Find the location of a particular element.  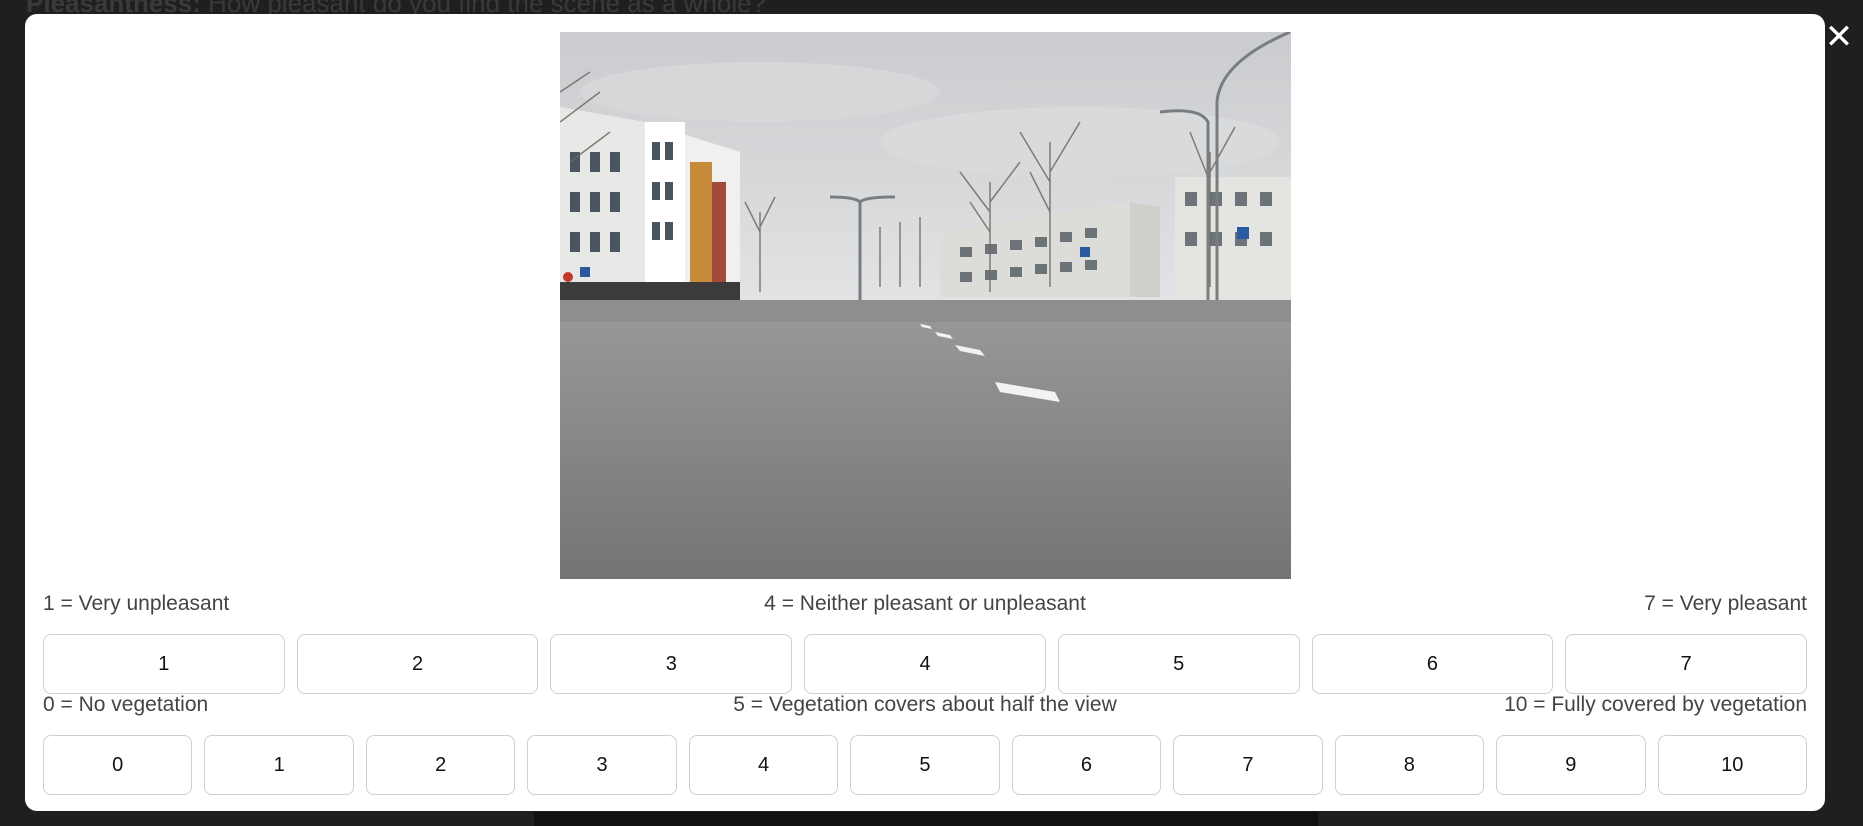

vegetation-options: 0 1 2 3 4 5 6 7 8 9 10 is located at coordinates (925, 765).